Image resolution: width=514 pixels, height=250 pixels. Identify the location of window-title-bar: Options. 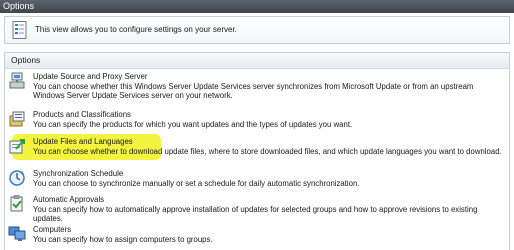
(257, 6).